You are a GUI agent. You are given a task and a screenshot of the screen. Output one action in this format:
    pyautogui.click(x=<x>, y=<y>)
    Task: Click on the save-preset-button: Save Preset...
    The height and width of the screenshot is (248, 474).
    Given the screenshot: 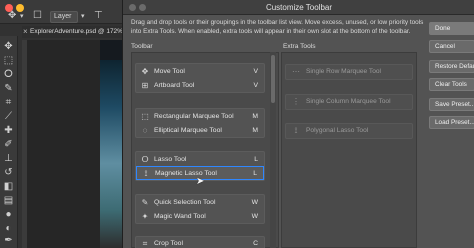 What is the action you would take?
    pyautogui.click(x=451, y=104)
    